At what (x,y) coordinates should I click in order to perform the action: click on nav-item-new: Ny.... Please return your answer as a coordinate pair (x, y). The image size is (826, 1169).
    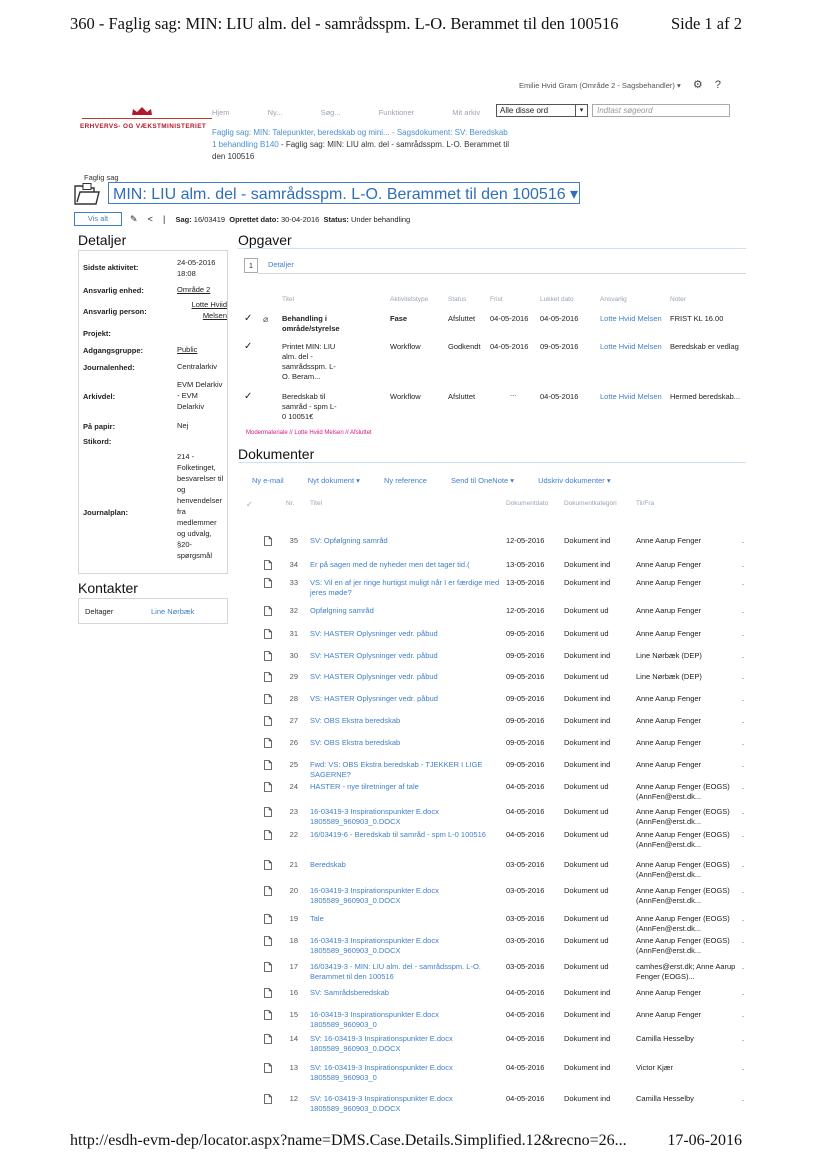
    Looking at the image, I should click on (275, 112).